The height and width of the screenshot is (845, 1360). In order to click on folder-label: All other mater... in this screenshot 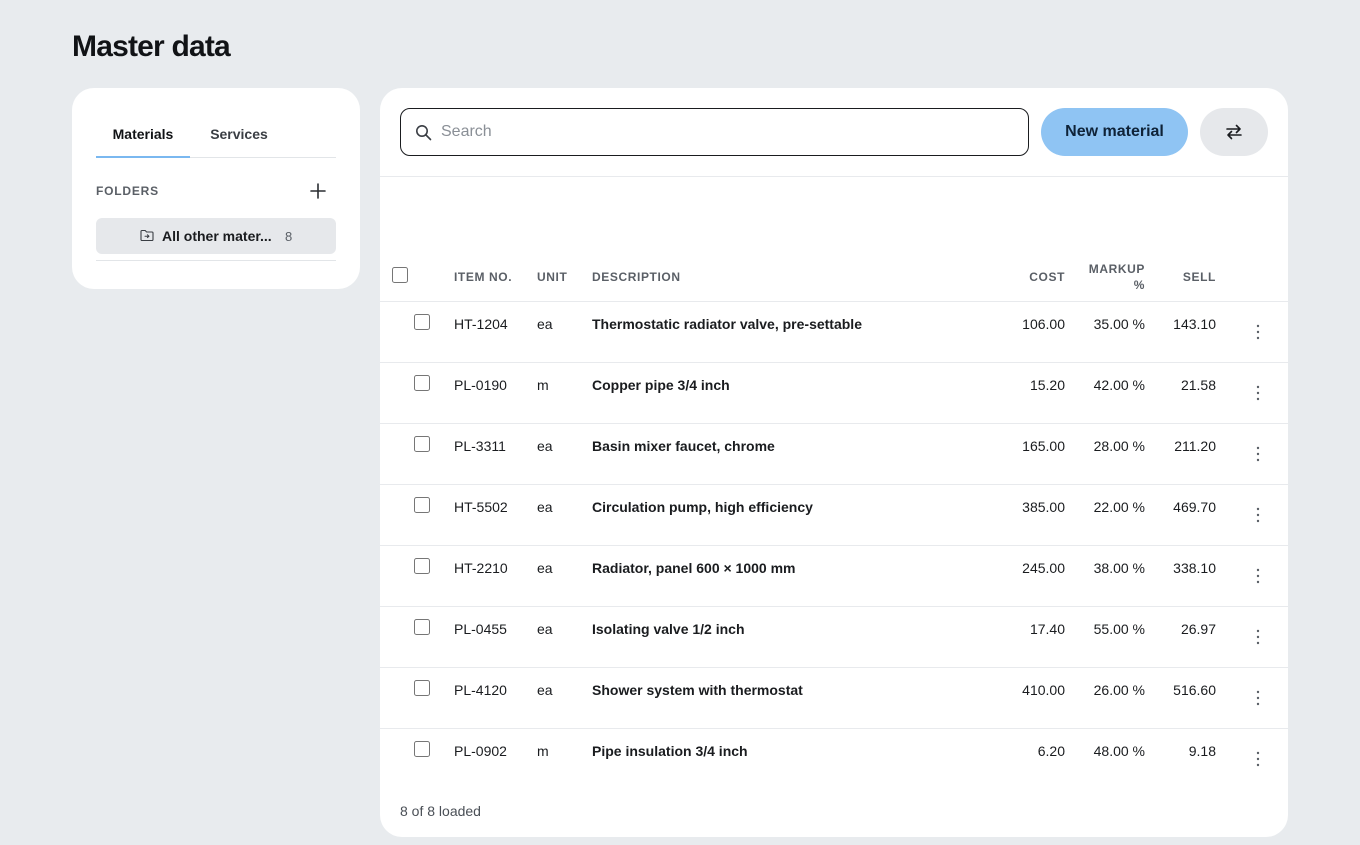, I will do `click(217, 236)`.